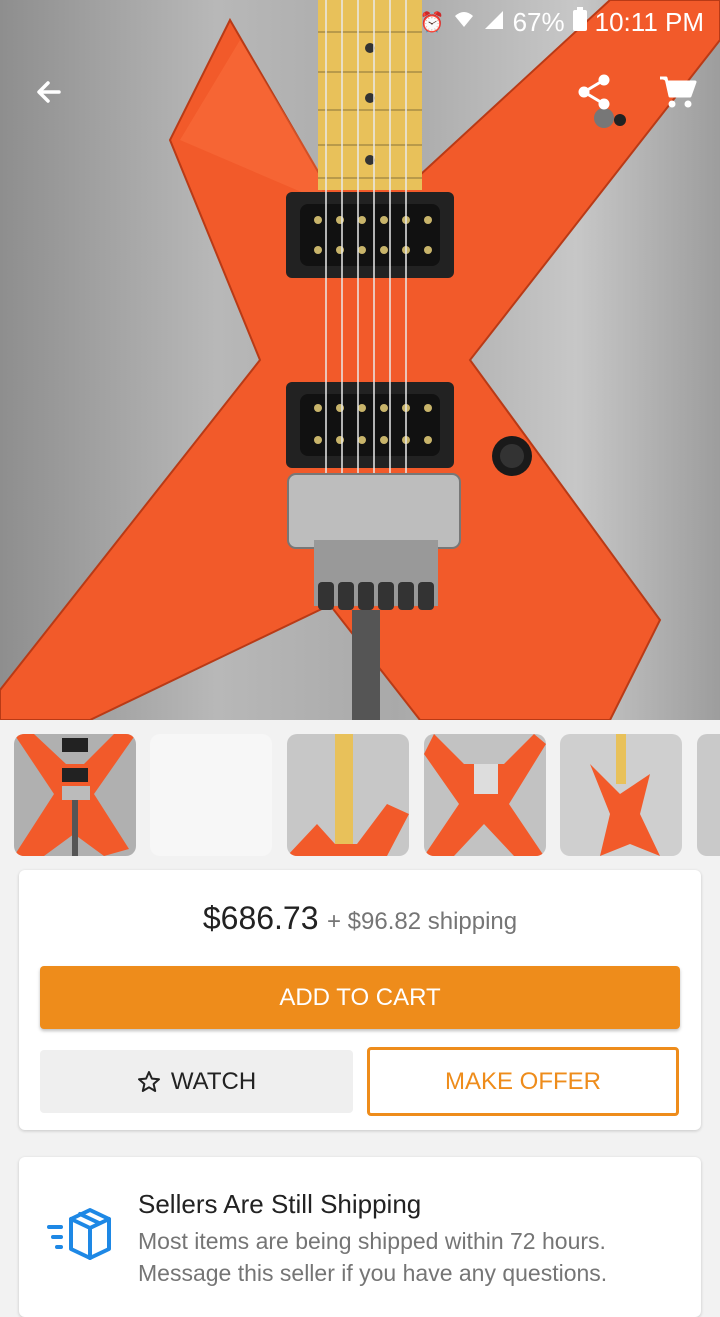  What do you see at coordinates (579, 22) in the screenshot?
I see `battery-icon` at bounding box center [579, 22].